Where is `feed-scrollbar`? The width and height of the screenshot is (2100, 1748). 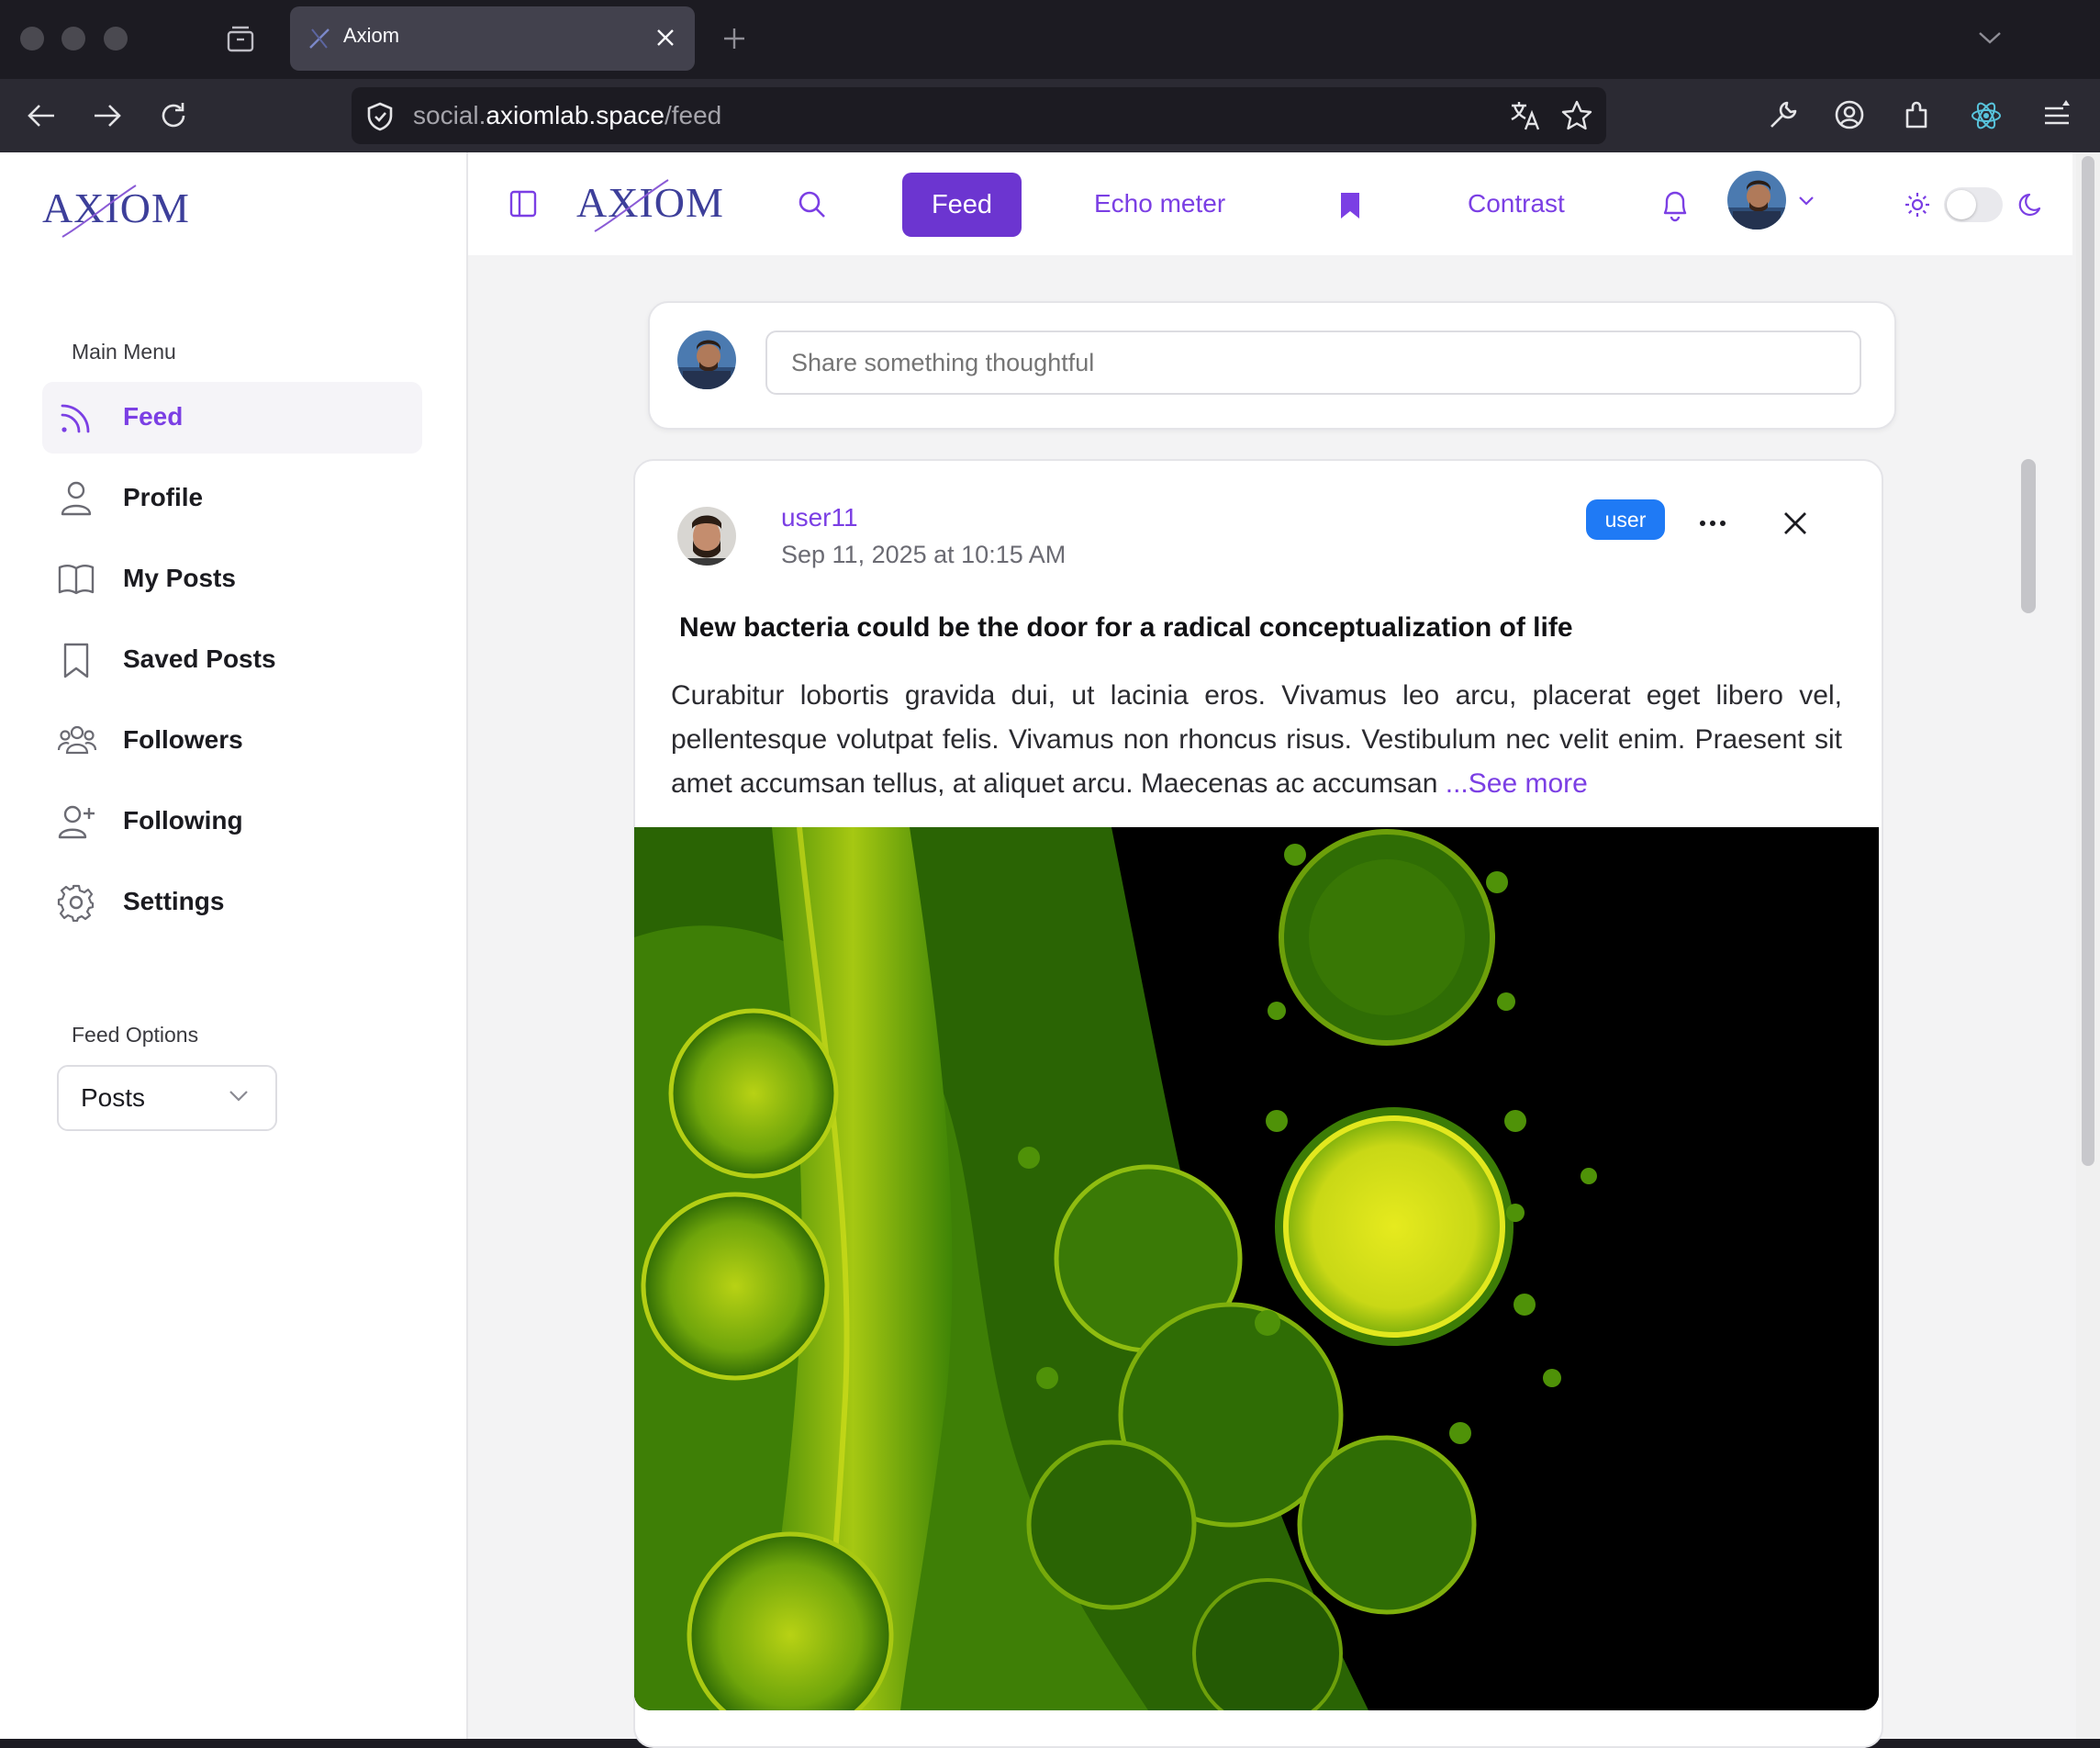
feed-scrollbar is located at coordinates (2028, 536).